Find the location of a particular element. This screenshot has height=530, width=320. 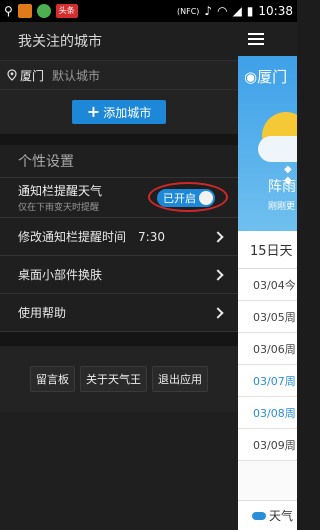

city-name: 厦门 is located at coordinates (32, 75).